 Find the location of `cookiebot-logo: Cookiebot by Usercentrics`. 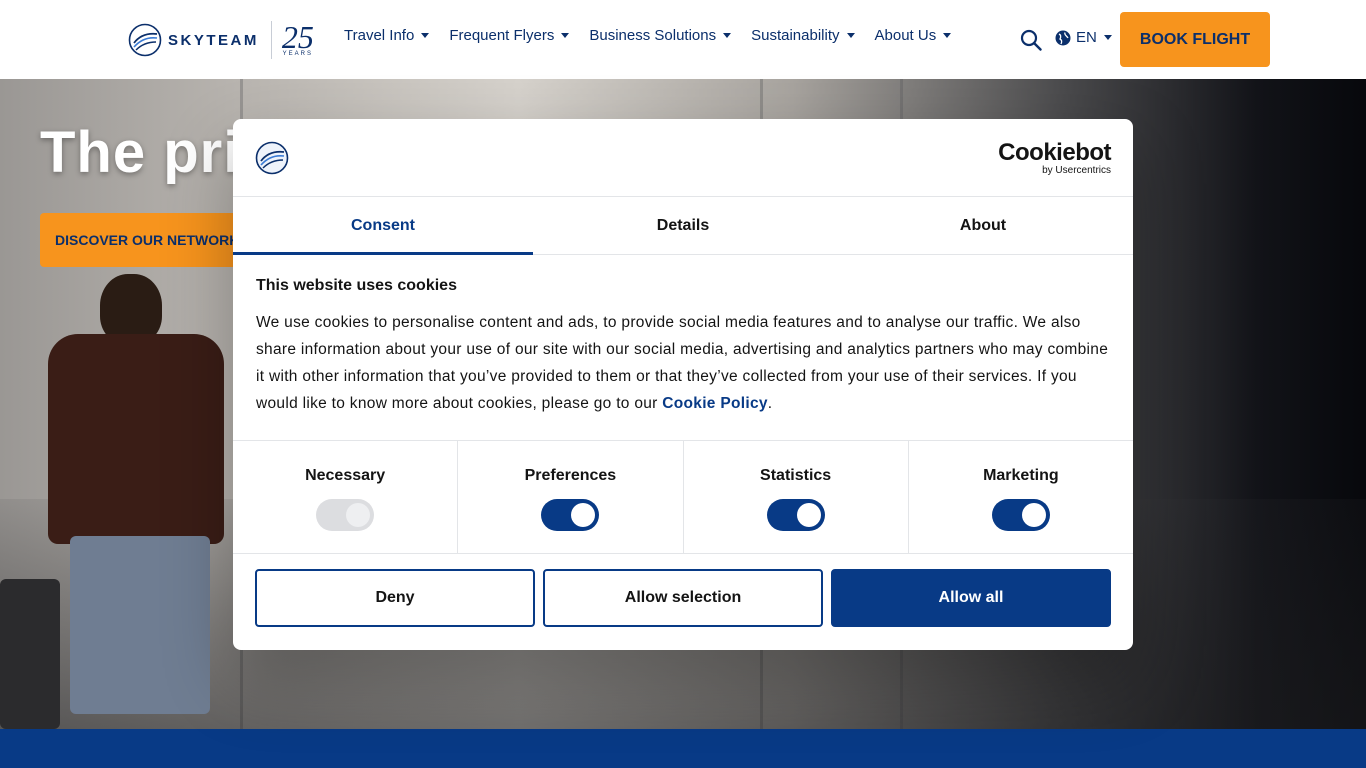

cookiebot-logo: Cookiebot by Usercentrics is located at coordinates (1054, 159).